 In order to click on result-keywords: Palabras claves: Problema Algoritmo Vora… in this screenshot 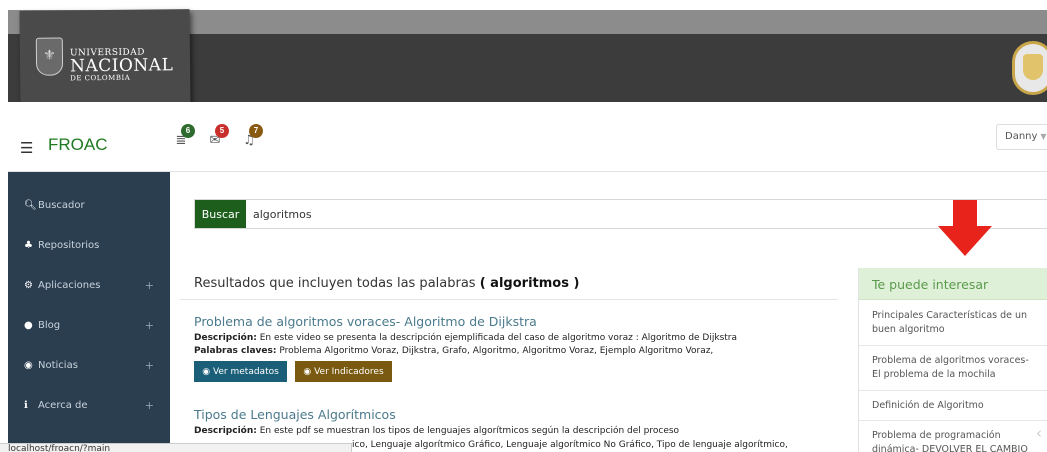, I will do `click(453, 351)`.